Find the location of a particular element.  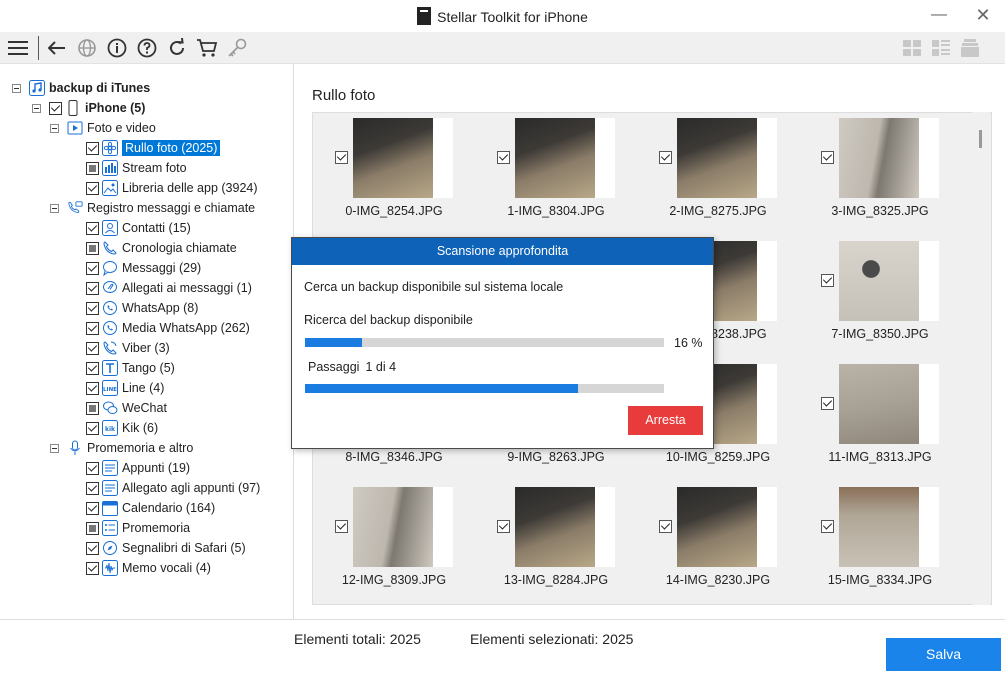

menu-icon is located at coordinates (18, 48).